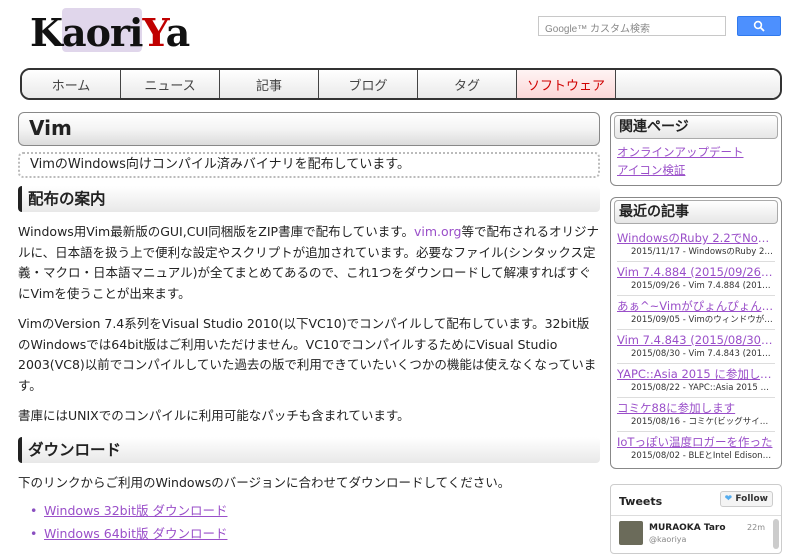  Describe the element at coordinates (135, 533) in the screenshot. I see `download-64bit-link: Windows 64bit版 ダウンロード` at that location.